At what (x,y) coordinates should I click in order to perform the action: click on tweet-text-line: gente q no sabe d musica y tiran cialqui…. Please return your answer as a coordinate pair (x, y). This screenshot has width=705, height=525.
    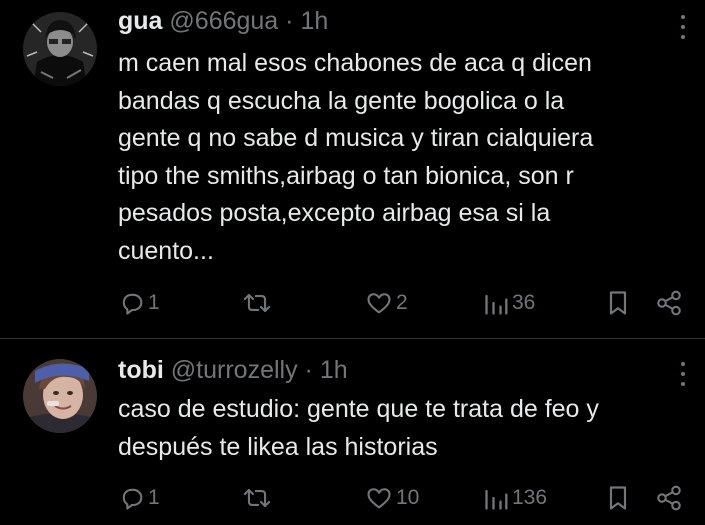
    Looking at the image, I should click on (356, 138).